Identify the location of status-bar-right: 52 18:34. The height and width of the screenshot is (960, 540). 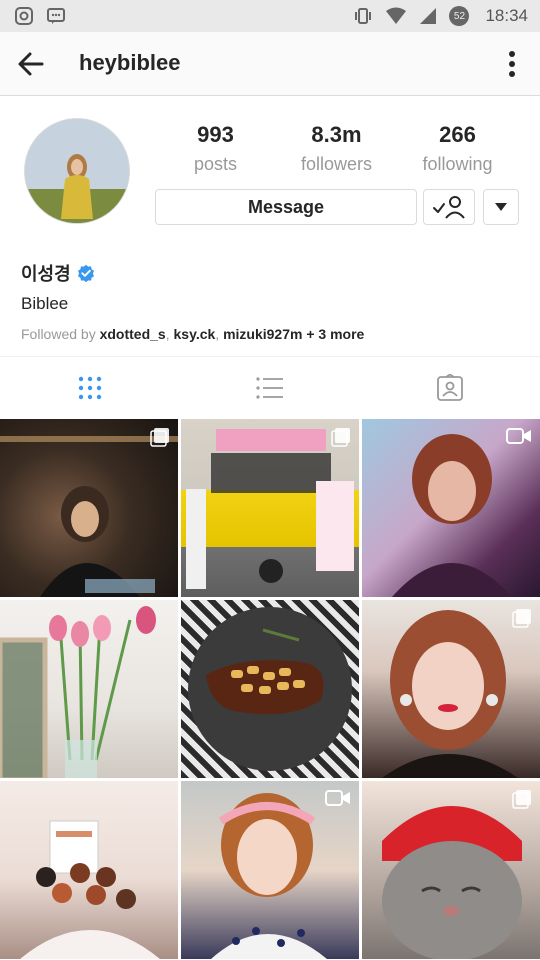
(440, 16).